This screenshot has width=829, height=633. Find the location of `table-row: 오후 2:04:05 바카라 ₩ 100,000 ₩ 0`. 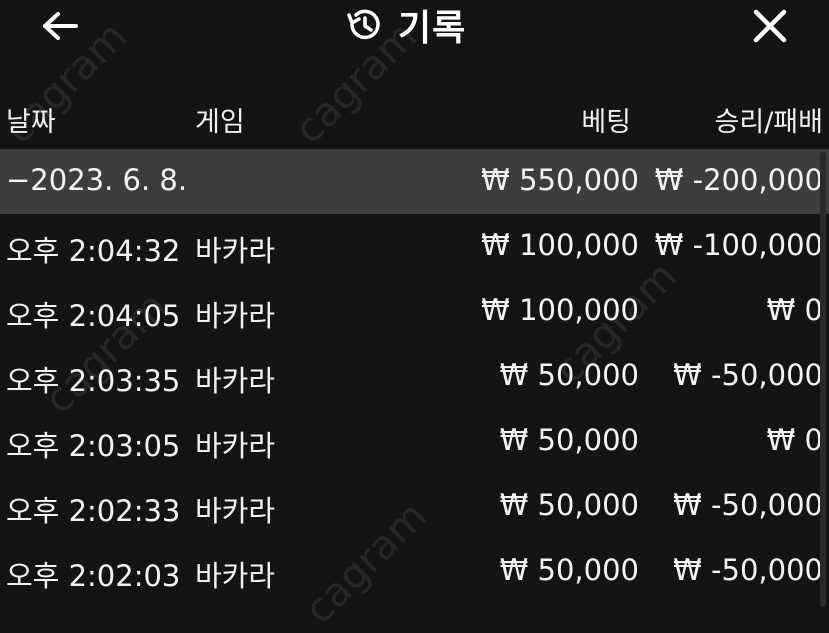

table-row: 오후 2:04:05 바카라 ₩ 100,000 ₩ 0 is located at coordinates (414, 311).